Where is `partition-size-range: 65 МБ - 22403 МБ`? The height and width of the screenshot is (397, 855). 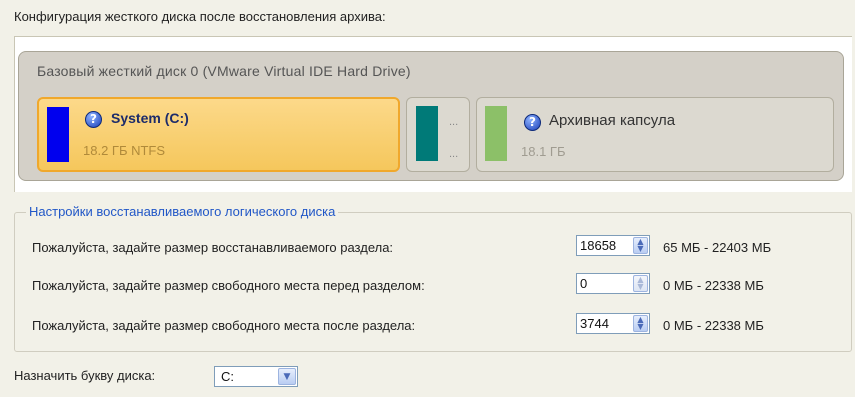
partition-size-range: 65 МБ - 22403 МБ is located at coordinates (717, 247).